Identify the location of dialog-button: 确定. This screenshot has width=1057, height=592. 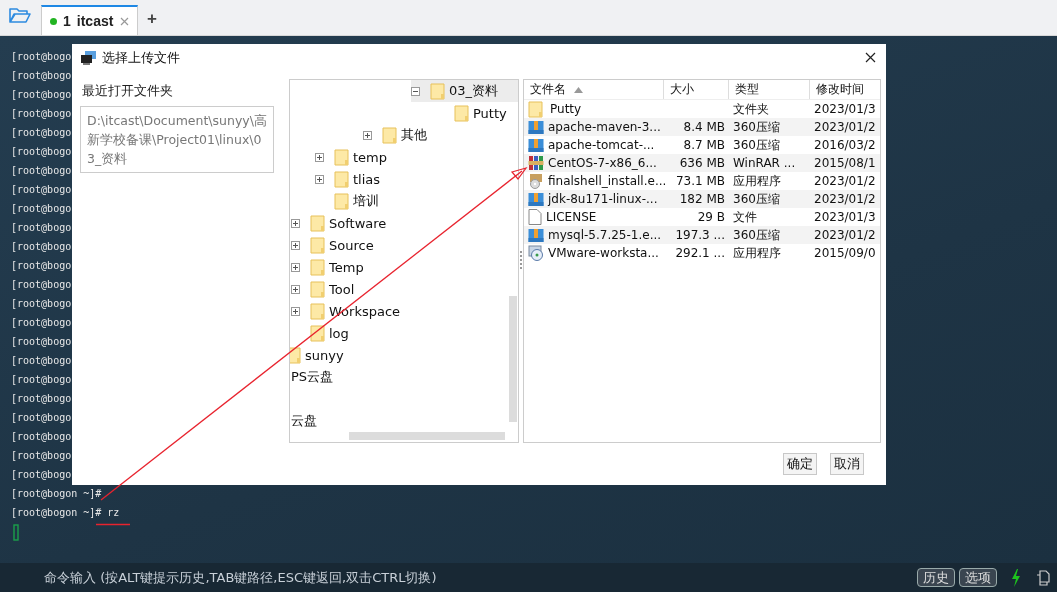
(800, 464).